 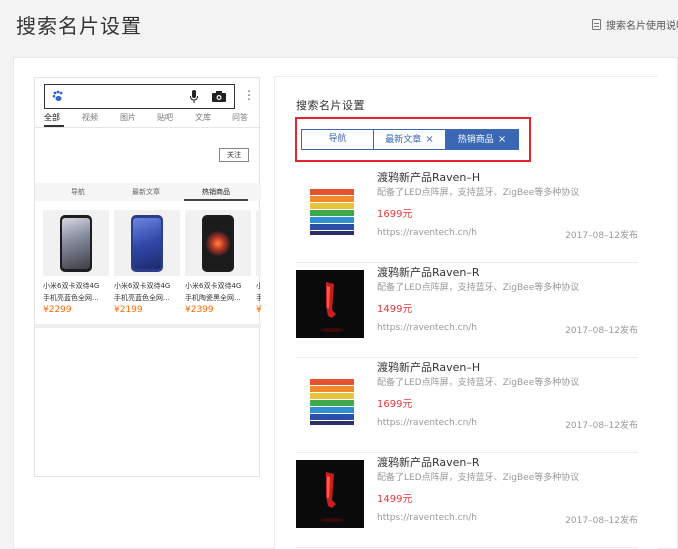 What do you see at coordinates (475, 140) in the screenshot?
I see `tag-label: 热销商品` at bounding box center [475, 140].